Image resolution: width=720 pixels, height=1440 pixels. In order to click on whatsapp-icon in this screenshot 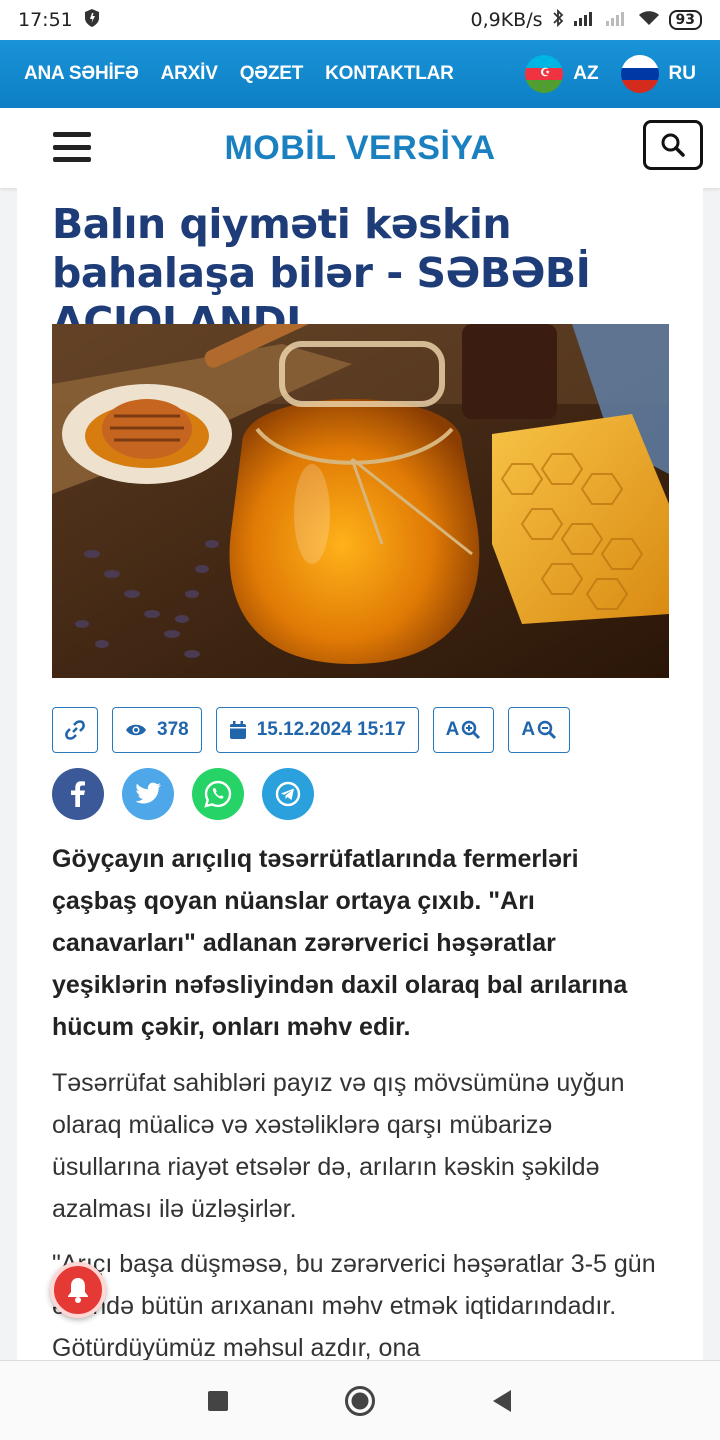, I will do `click(218, 794)`.